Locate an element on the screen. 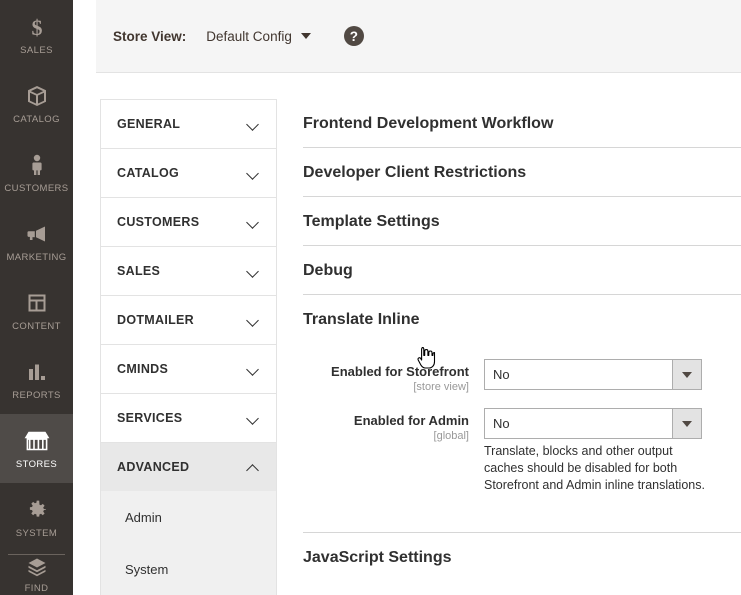  config-group-label: CUSTOMERS is located at coordinates (158, 222).